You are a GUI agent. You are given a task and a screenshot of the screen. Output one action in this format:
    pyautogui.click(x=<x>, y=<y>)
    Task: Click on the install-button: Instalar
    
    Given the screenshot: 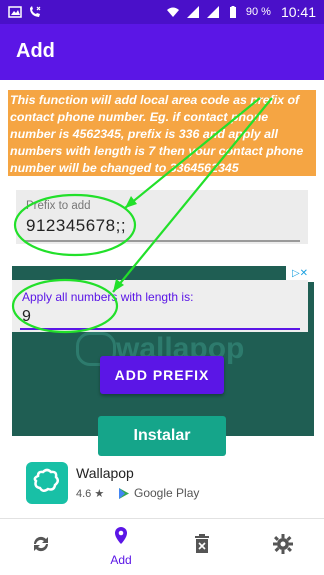 What is the action you would take?
    pyautogui.click(x=162, y=436)
    